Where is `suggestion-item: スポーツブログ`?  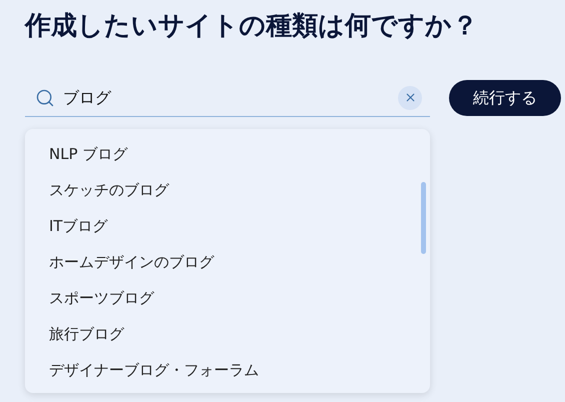 suggestion-item: スポーツブログ is located at coordinates (227, 298).